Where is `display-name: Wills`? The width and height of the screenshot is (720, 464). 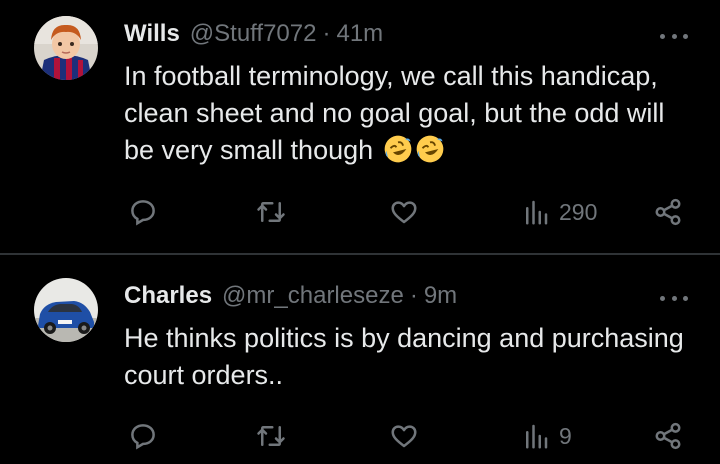
display-name: Wills is located at coordinates (152, 34).